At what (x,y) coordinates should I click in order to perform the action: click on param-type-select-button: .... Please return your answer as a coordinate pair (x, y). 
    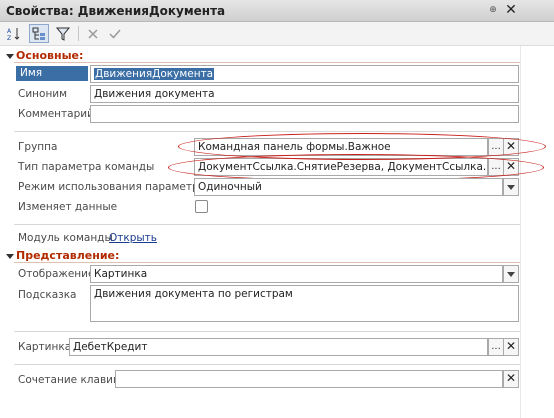
    Looking at the image, I should click on (496, 167).